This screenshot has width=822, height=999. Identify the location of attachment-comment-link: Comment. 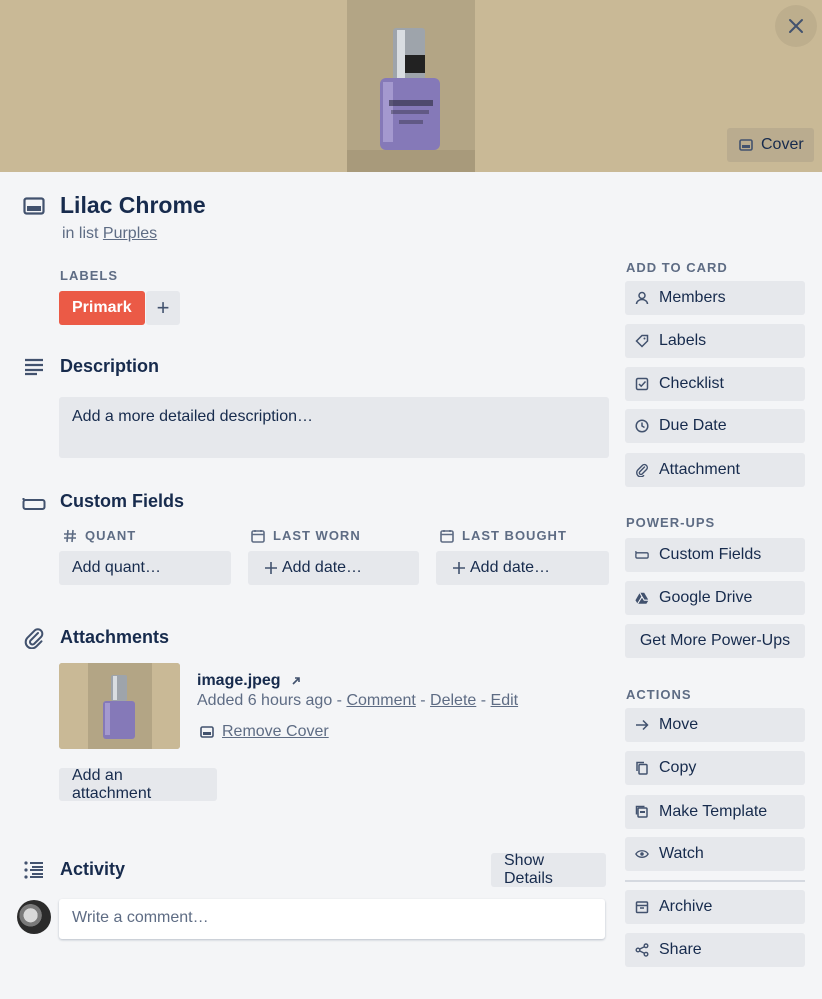
(380, 700).